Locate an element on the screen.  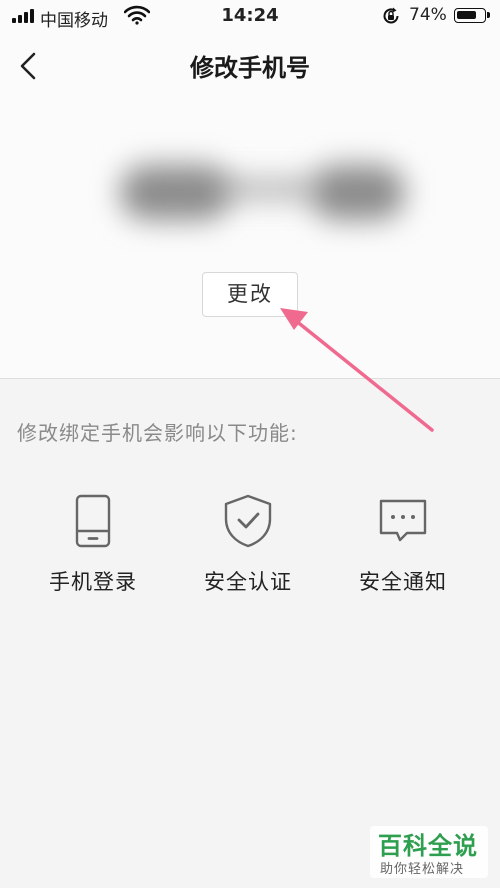
rotation-lock-icon is located at coordinates (391, 15).